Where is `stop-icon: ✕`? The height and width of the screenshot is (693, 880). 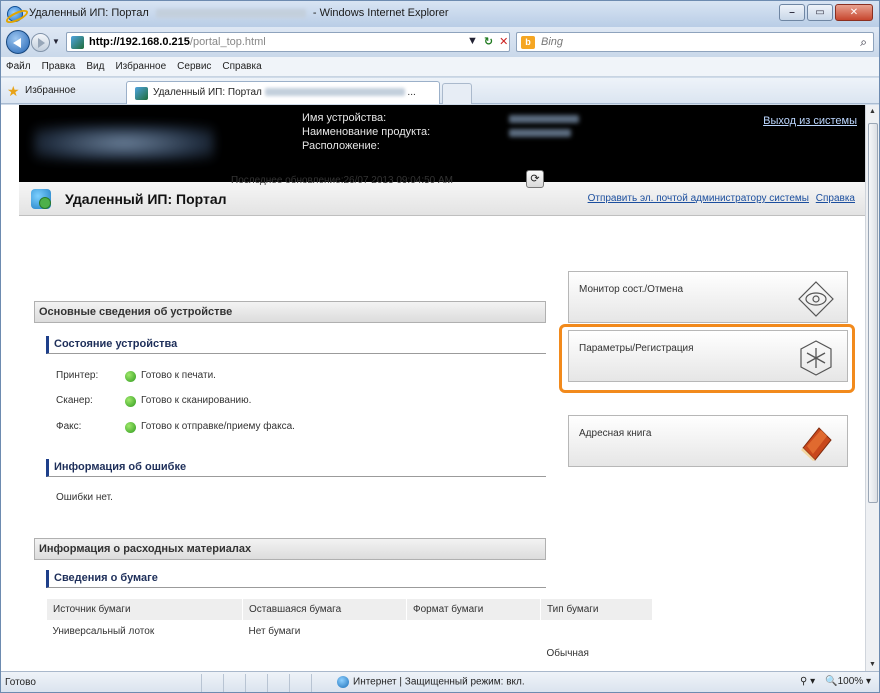 stop-icon: ✕ is located at coordinates (503, 41).